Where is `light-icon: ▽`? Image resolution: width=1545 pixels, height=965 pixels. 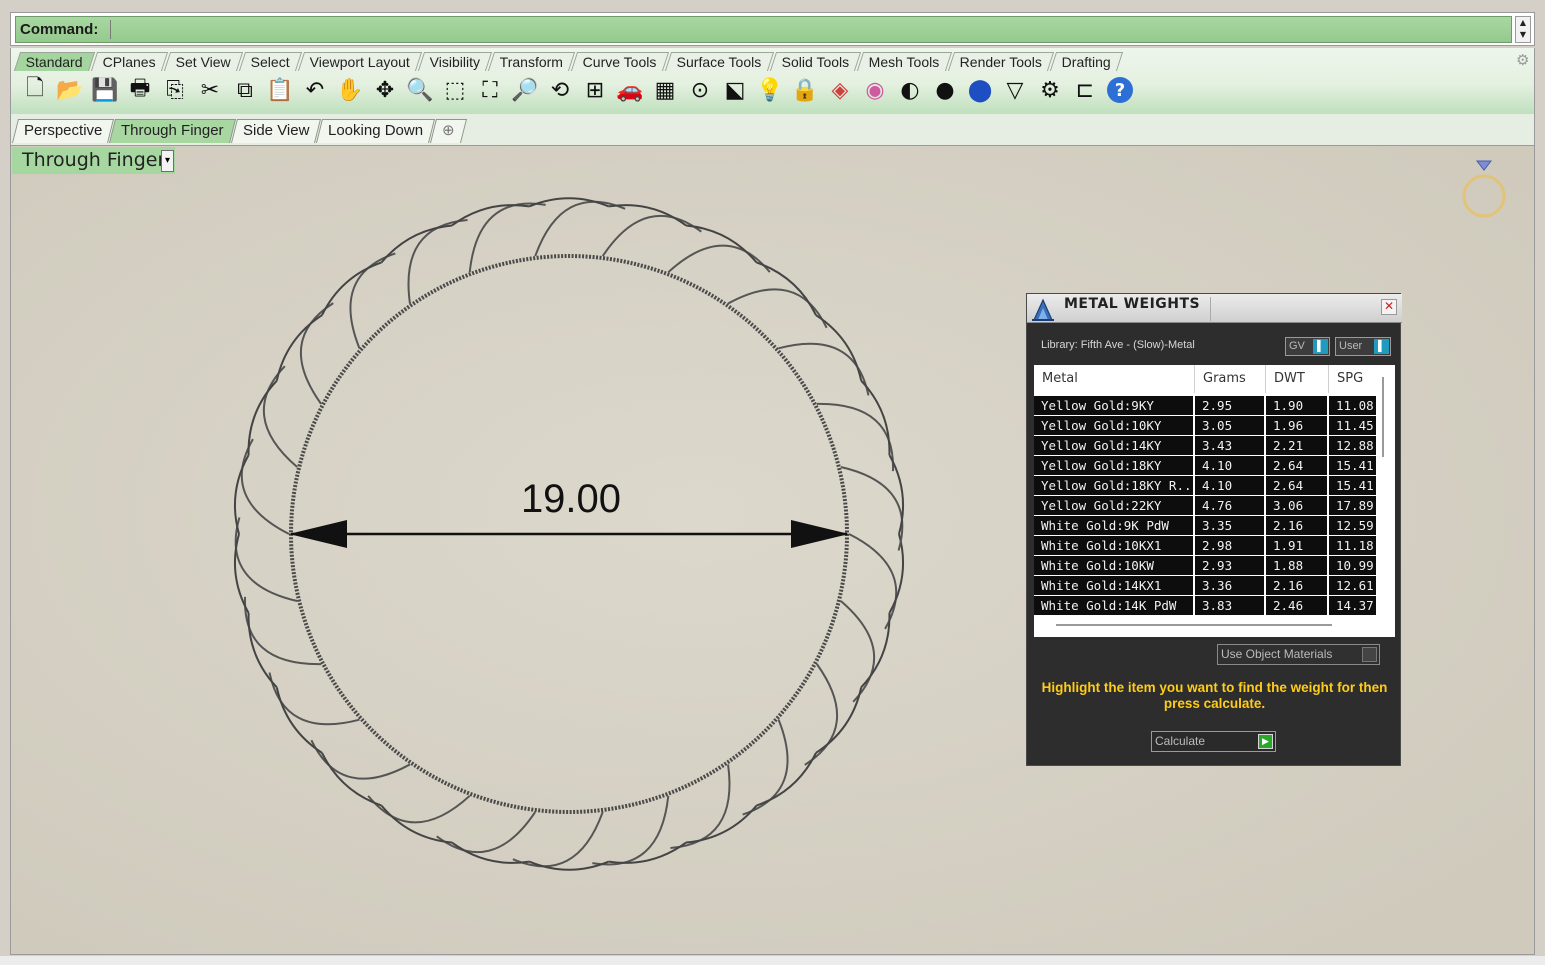 light-icon: ▽ is located at coordinates (1015, 90).